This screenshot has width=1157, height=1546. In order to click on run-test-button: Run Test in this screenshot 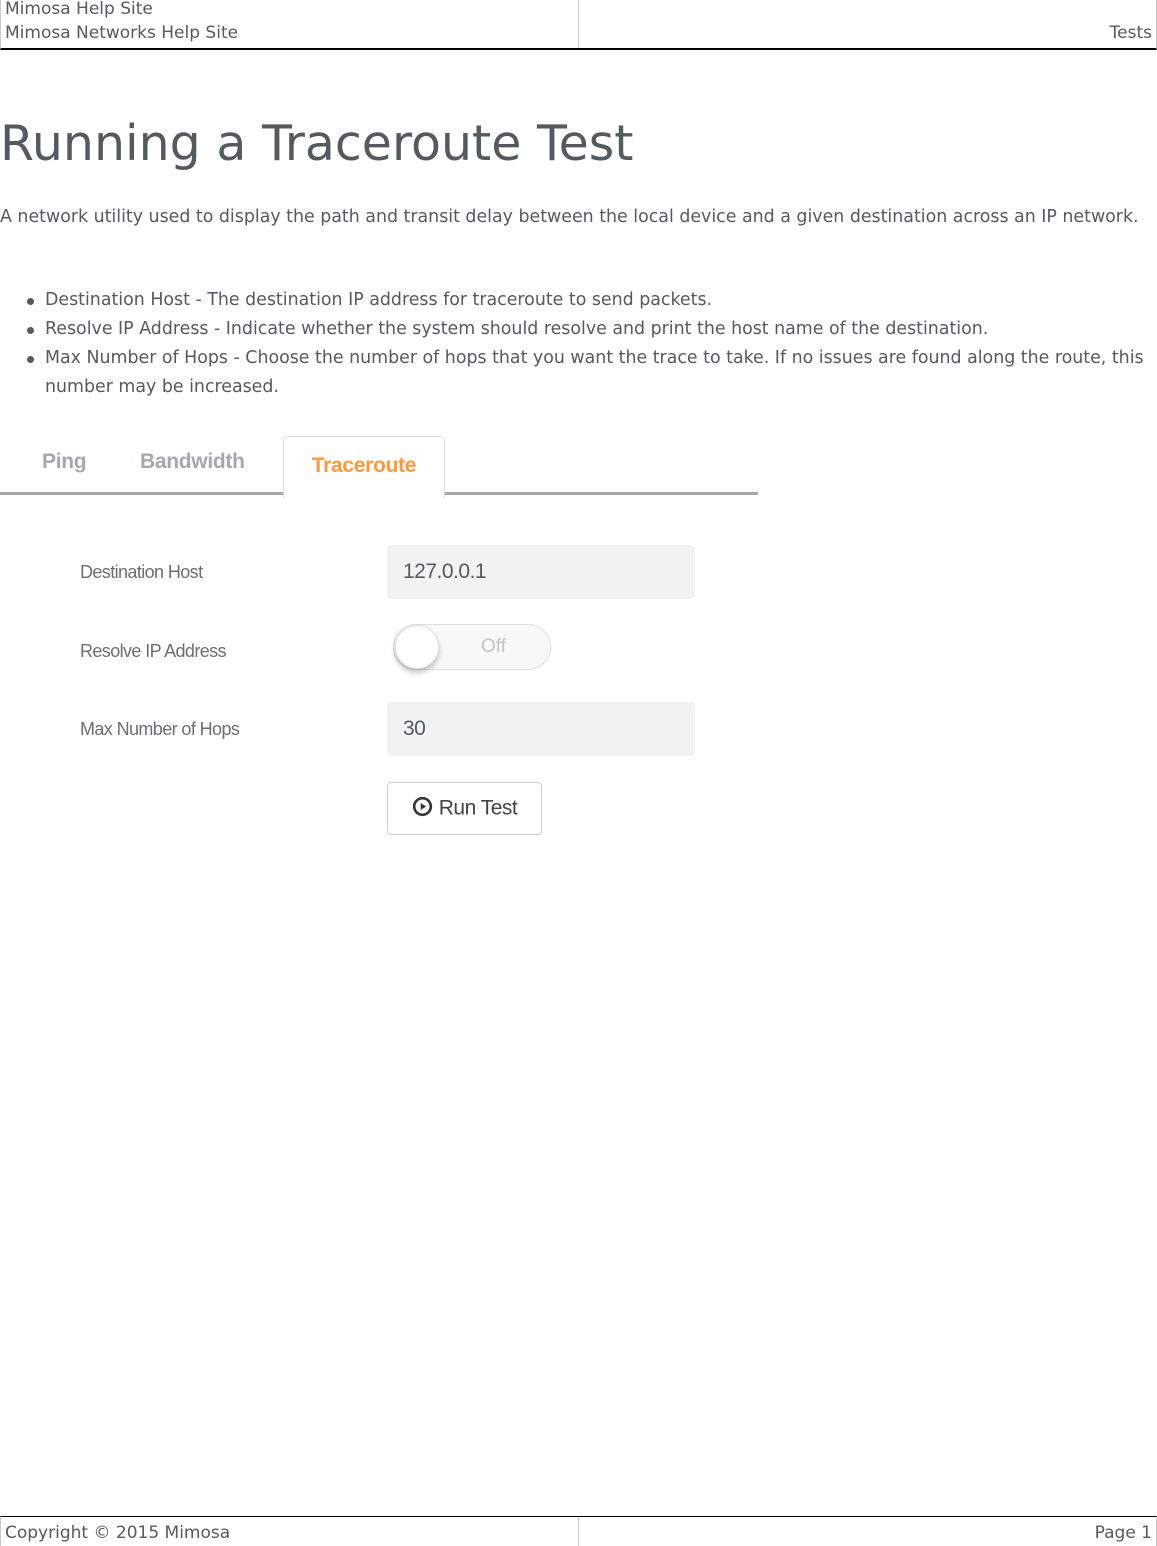, I will do `click(464, 808)`.